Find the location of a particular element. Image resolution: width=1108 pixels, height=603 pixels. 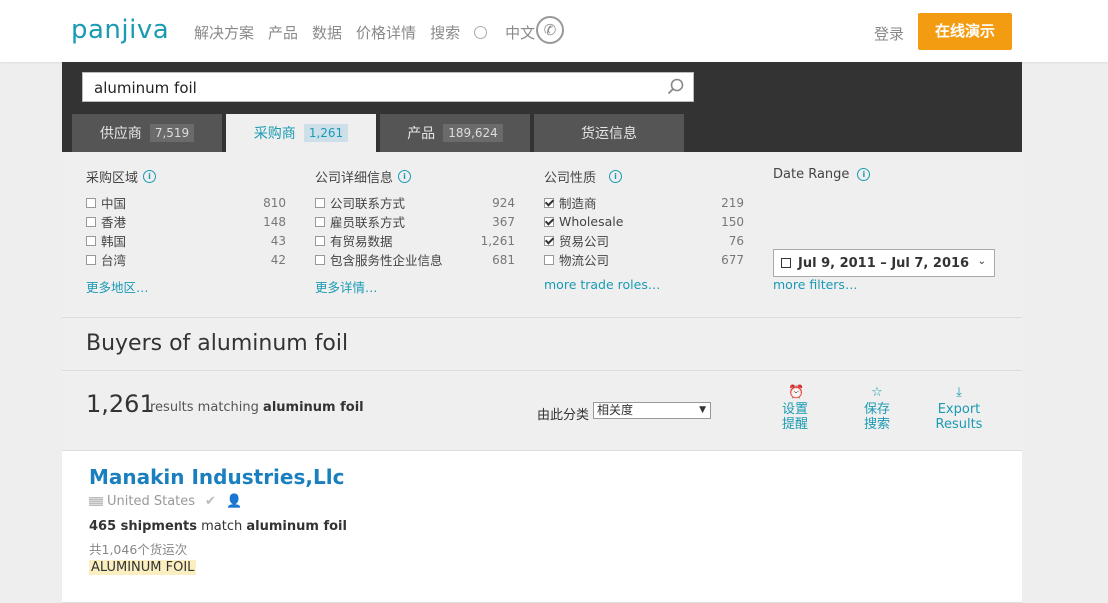

action-label: Results is located at coordinates (959, 424).